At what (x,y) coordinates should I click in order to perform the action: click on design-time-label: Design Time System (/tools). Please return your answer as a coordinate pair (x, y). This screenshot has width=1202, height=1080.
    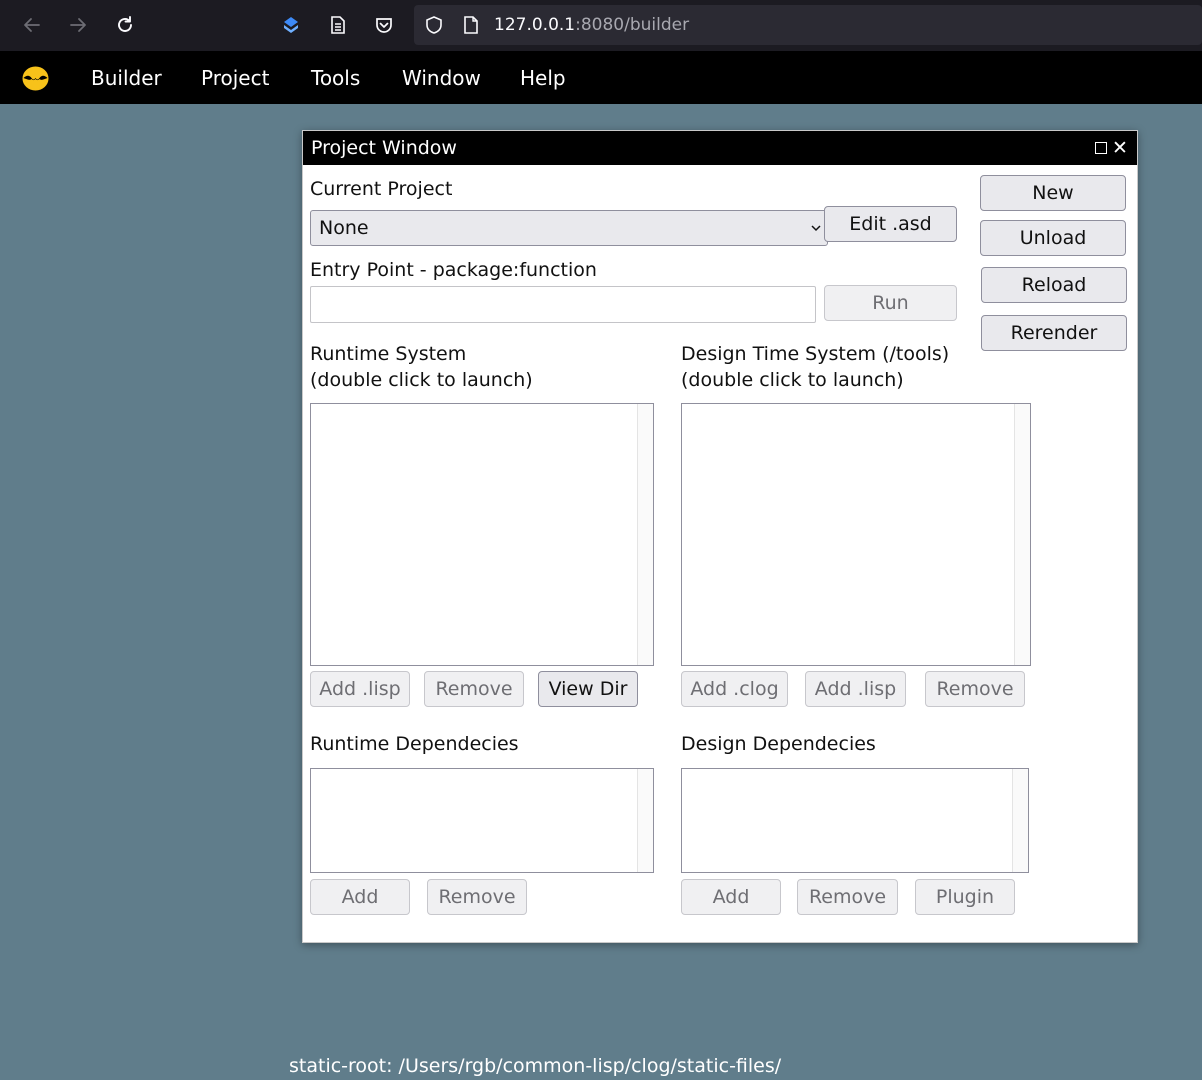
    Looking at the image, I should click on (815, 354).